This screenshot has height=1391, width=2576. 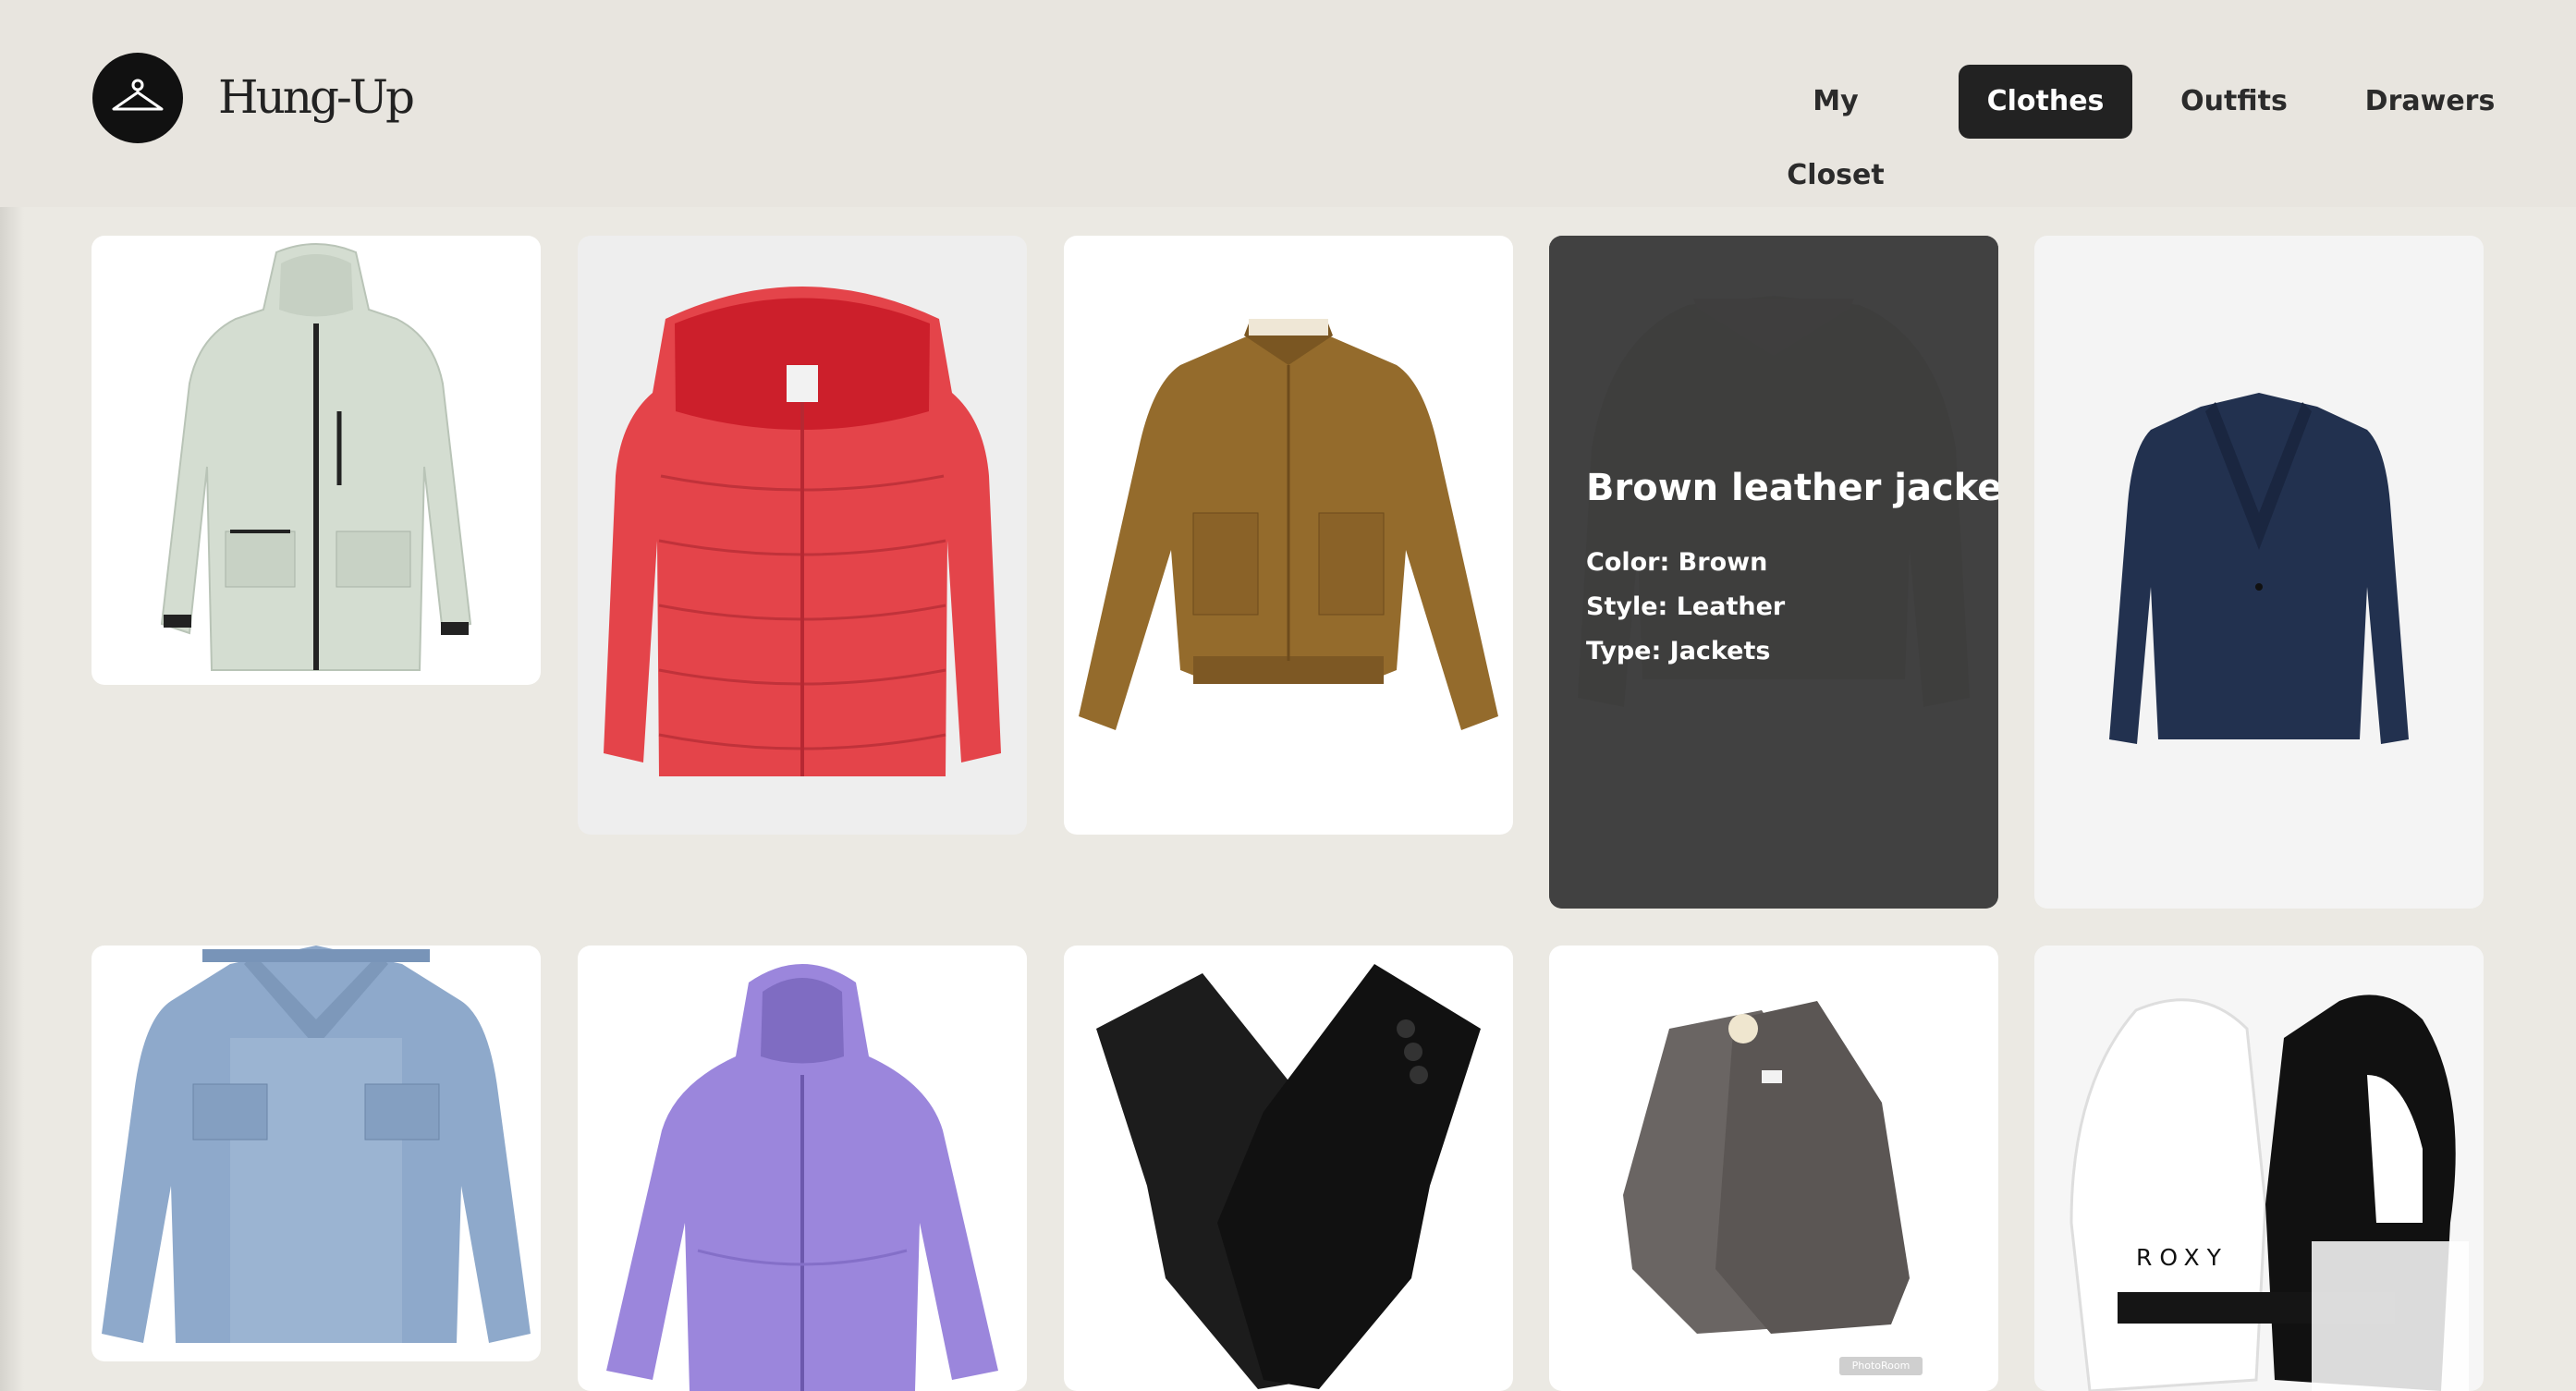 I want to click on photoroom-watermark: PhotoRoom, so click(x=1881, y=1366).